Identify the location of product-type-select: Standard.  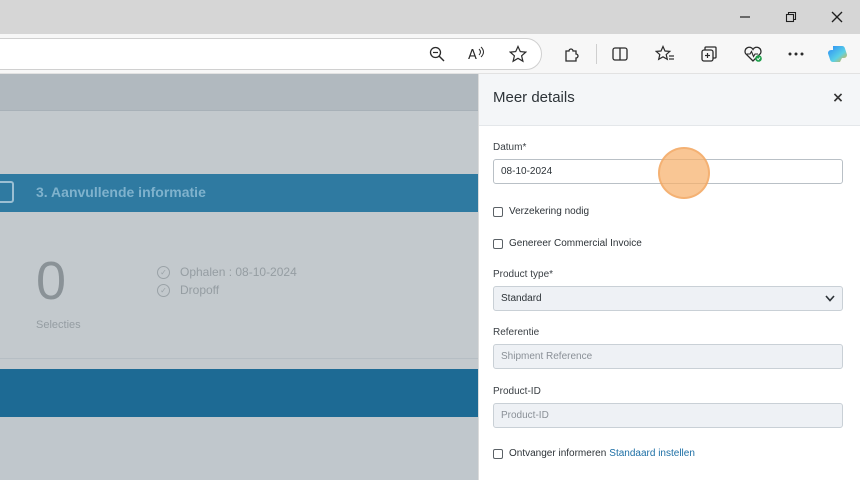
(668, 298).